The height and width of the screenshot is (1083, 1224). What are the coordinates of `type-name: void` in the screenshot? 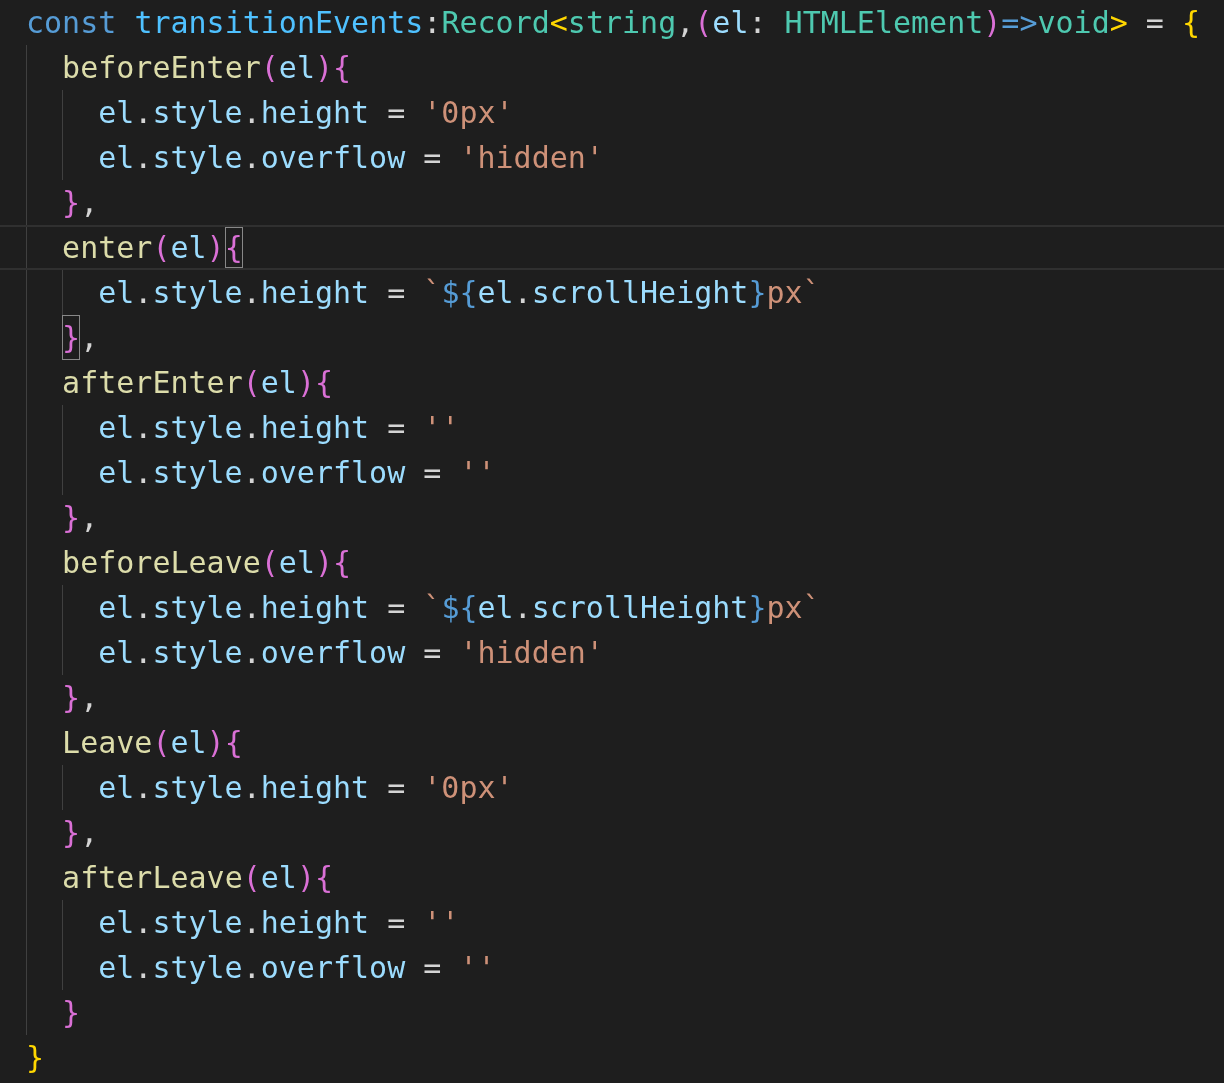 It's located at (1073, 23).